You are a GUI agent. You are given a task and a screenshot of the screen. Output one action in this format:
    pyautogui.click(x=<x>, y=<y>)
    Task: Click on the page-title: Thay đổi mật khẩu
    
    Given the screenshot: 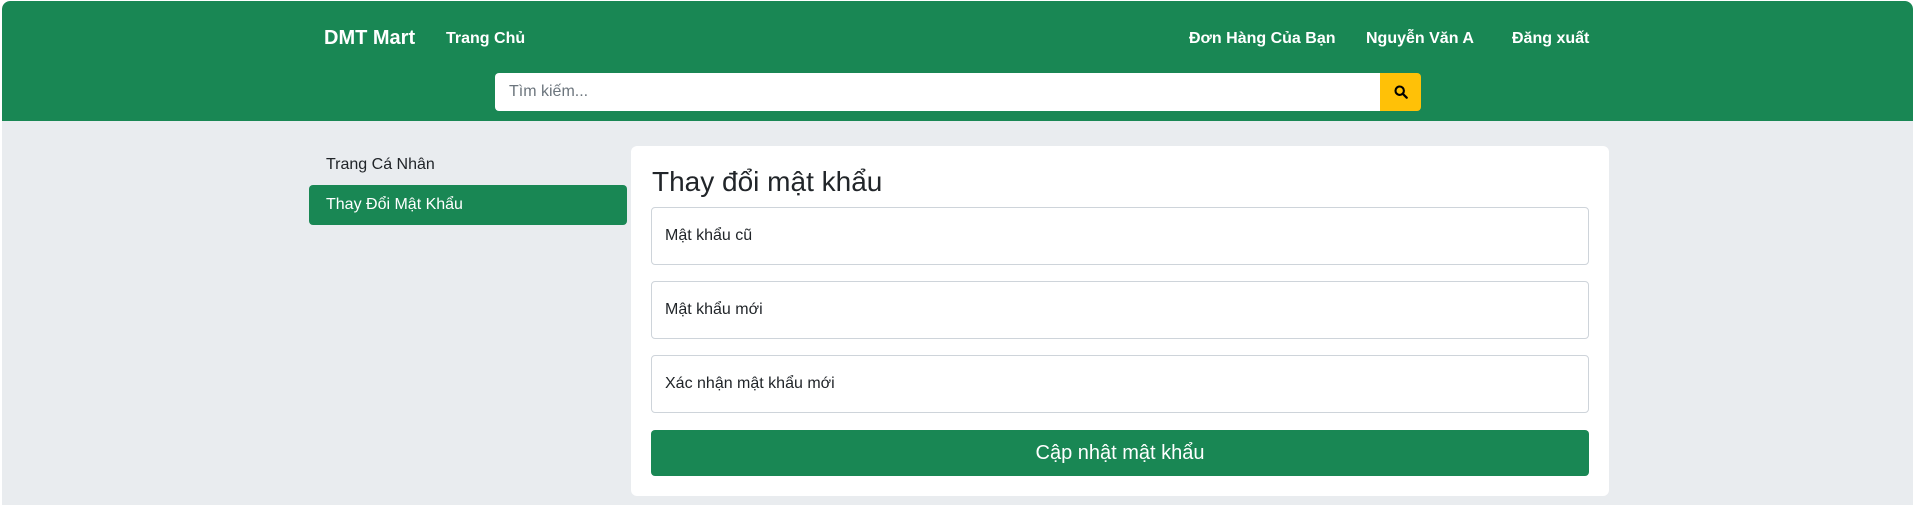 What is the action you would take?
    pyautogui.click(x=767, y=181)
    